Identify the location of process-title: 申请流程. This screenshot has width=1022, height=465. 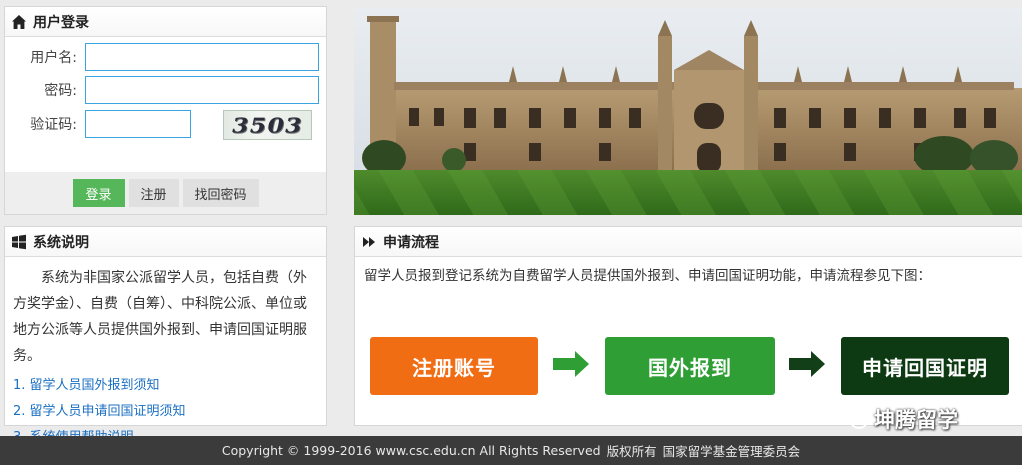
(411, 242).